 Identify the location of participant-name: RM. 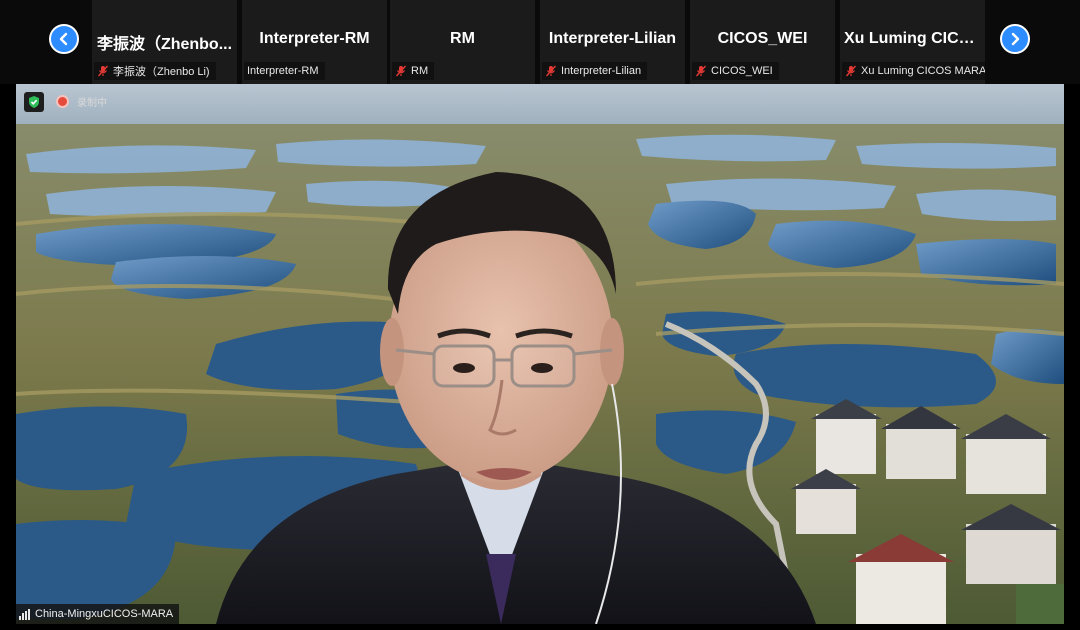
(462, 38).